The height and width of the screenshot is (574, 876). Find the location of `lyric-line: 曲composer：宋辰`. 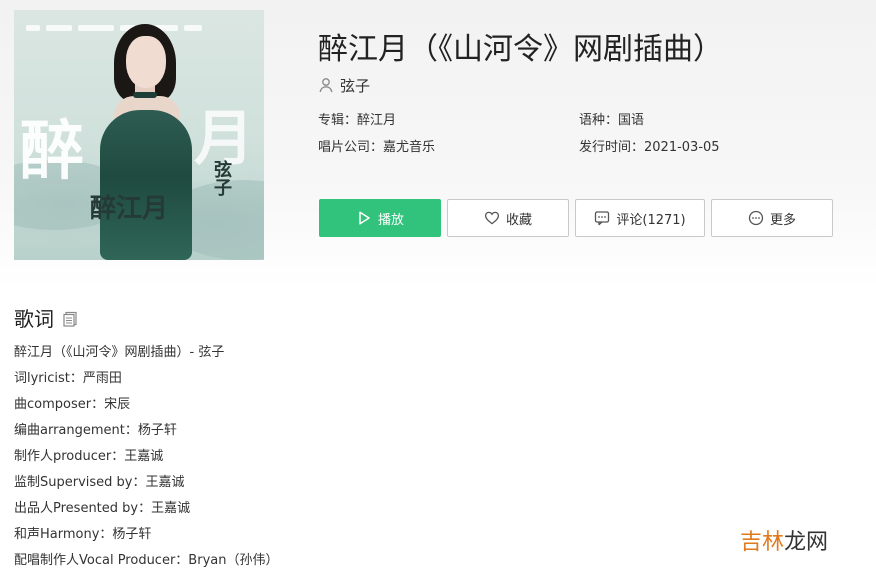

lyric-line: 曲composer：宋辰 is located at coordinates (72, 404).